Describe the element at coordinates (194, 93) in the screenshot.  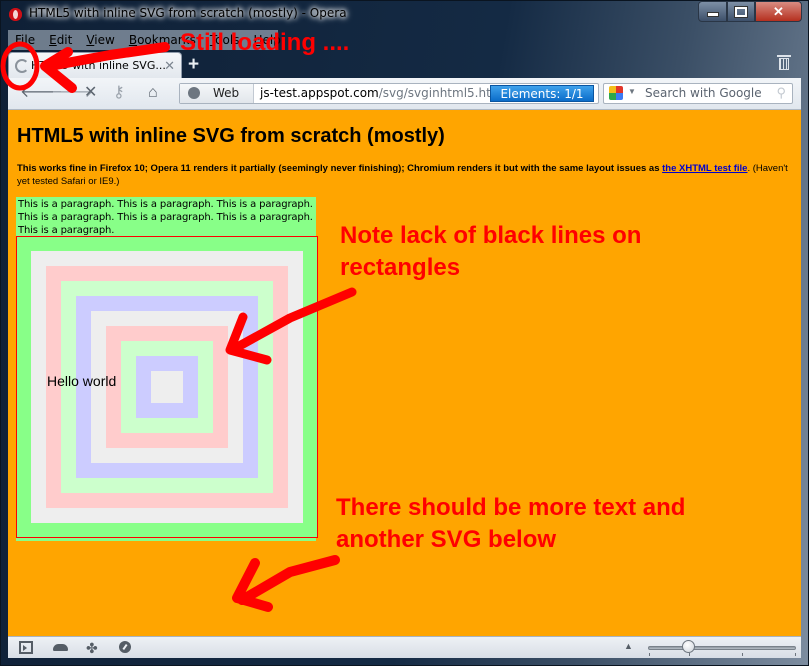
I see `globe-icon` at that location.